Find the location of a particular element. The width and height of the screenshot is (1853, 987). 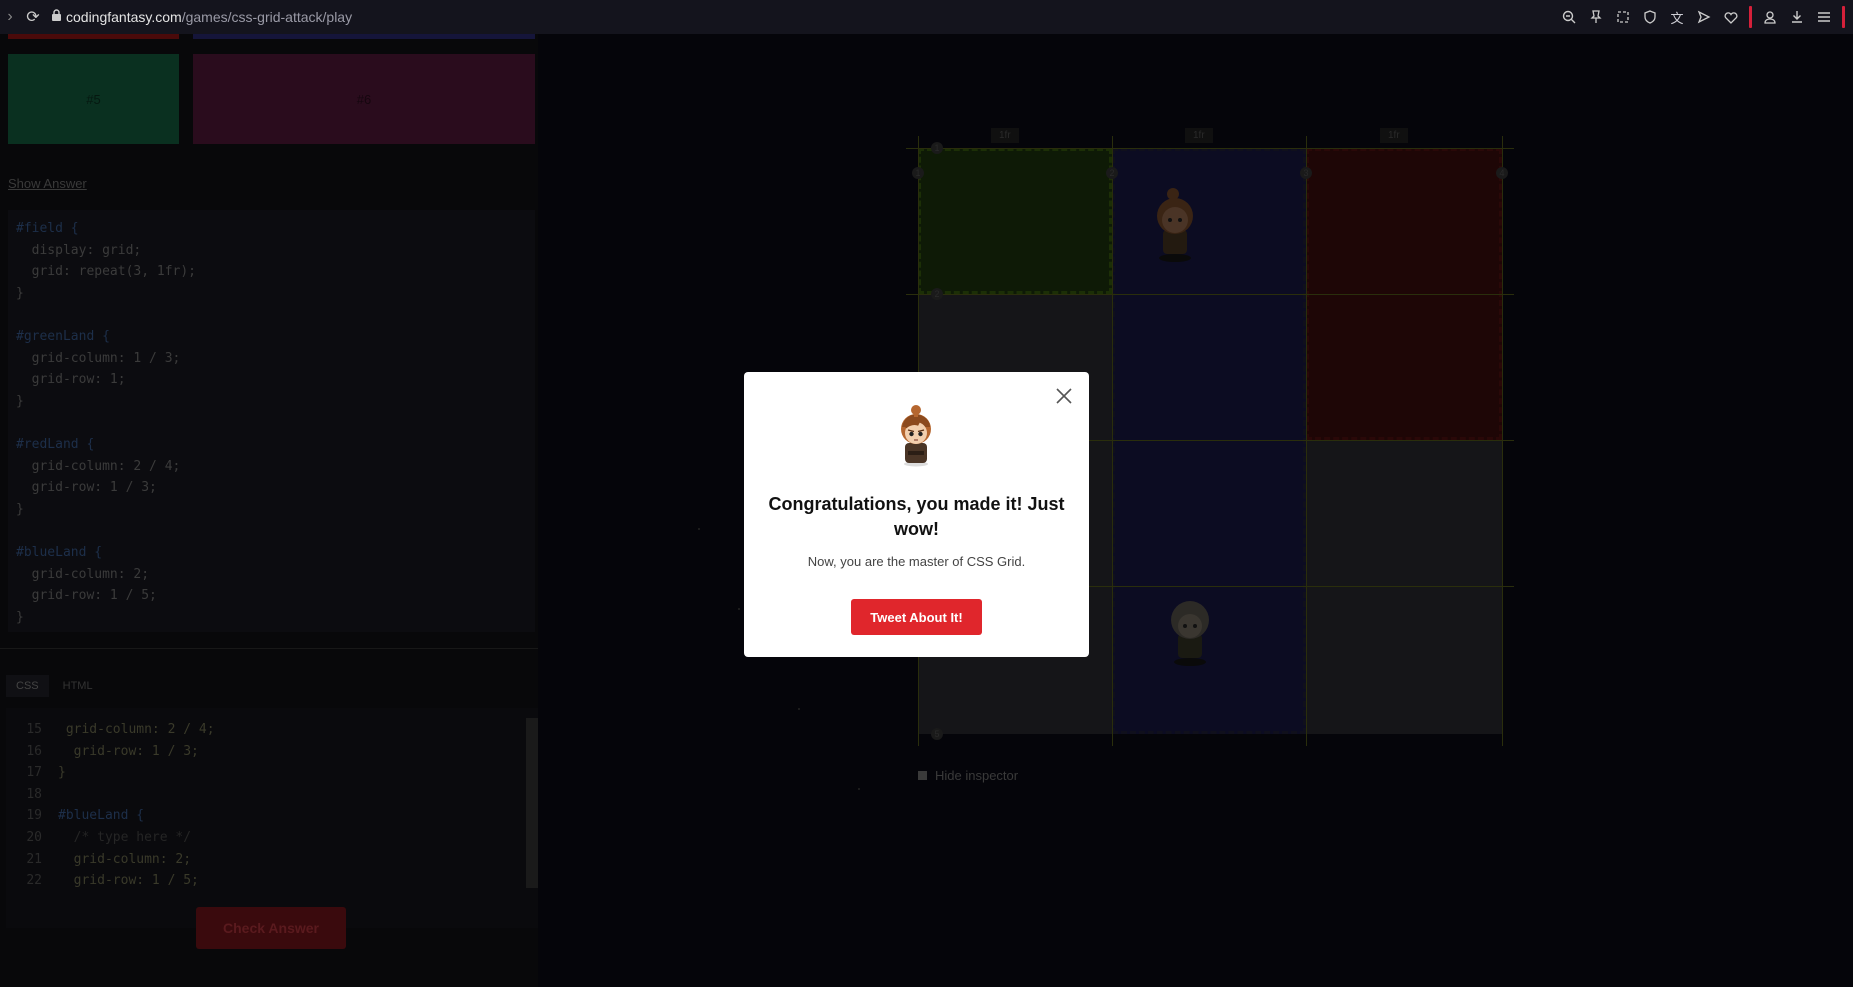

pin-icon is located at coordinates (1596, 17).